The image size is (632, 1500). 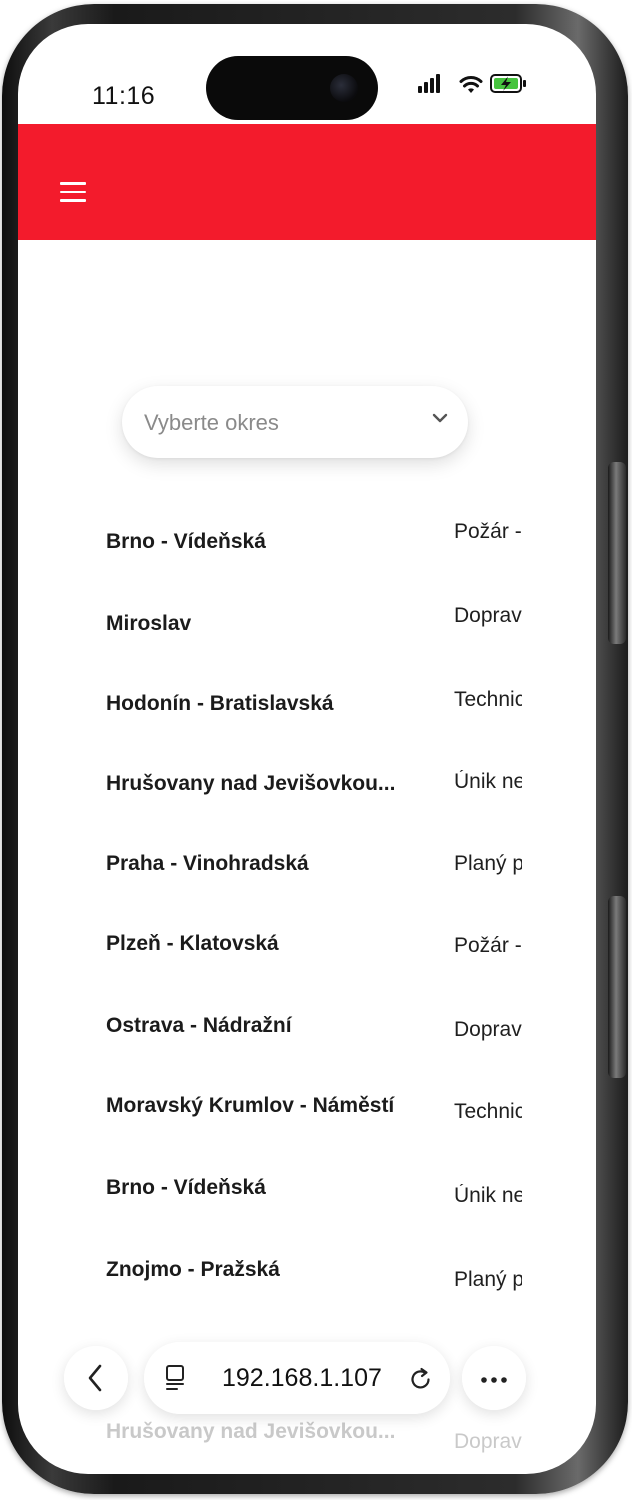 What do you see at coordinates (302, 1378) in the screenshot?
I see `url-text: 192.168.1.107` at bounding box center [302, 1378].